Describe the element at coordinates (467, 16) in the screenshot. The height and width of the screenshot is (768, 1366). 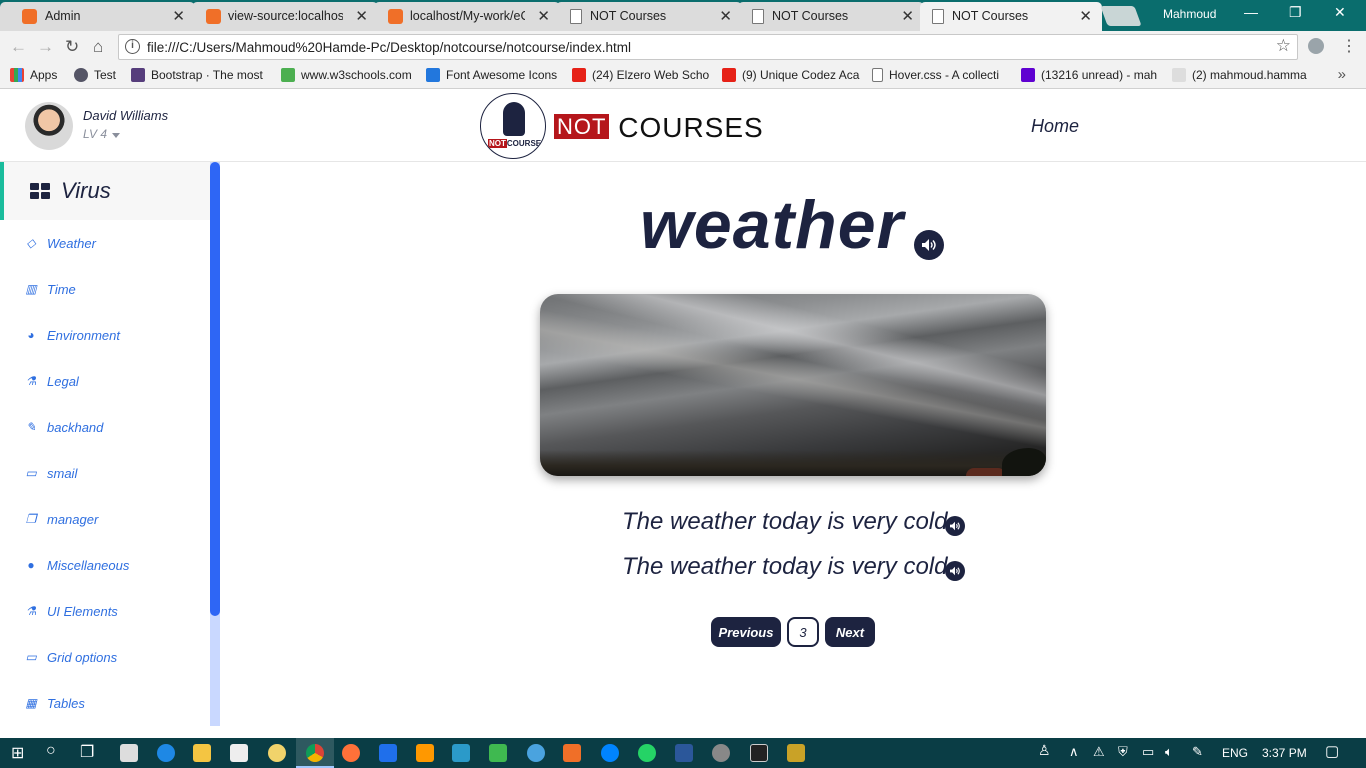
I see `browser-tab: localhost/My-work/eC ✕` at that location.